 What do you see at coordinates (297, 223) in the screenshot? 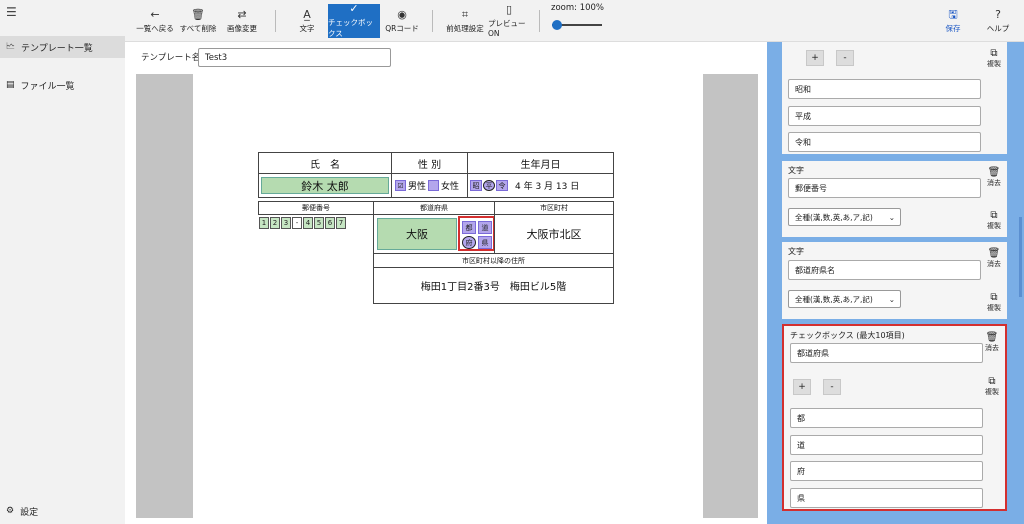
I see `postal-dash: -` at bounding box center [297, 223].